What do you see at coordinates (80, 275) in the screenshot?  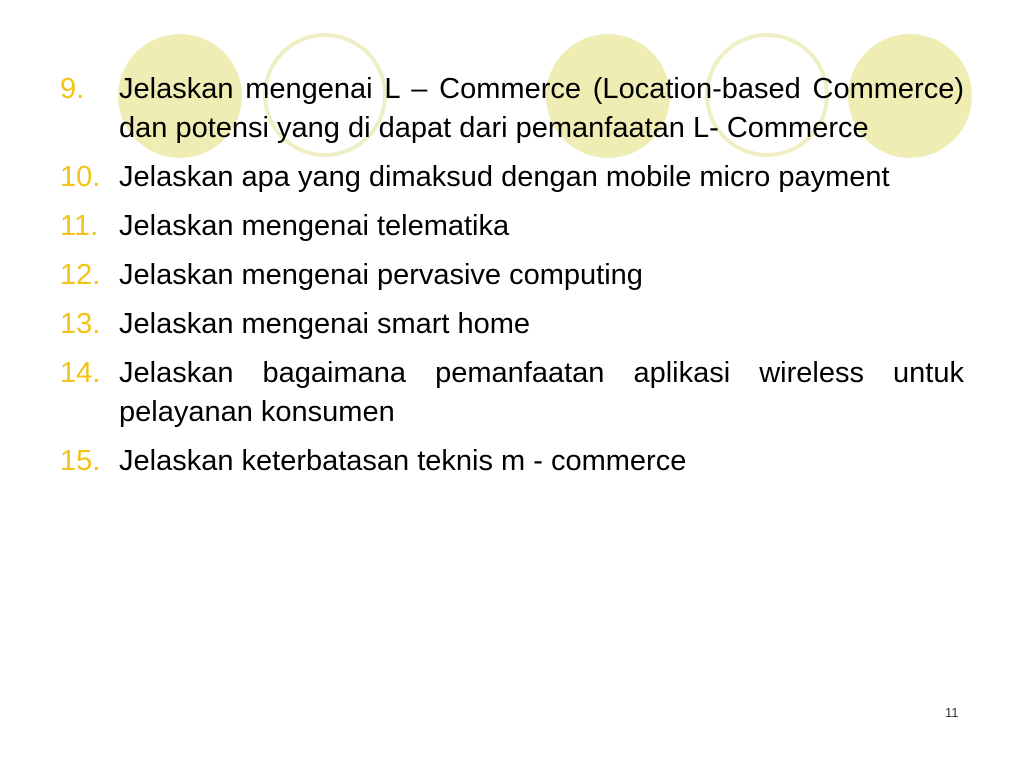 I see `item-number: 12.` at bounding box center [80, 275].